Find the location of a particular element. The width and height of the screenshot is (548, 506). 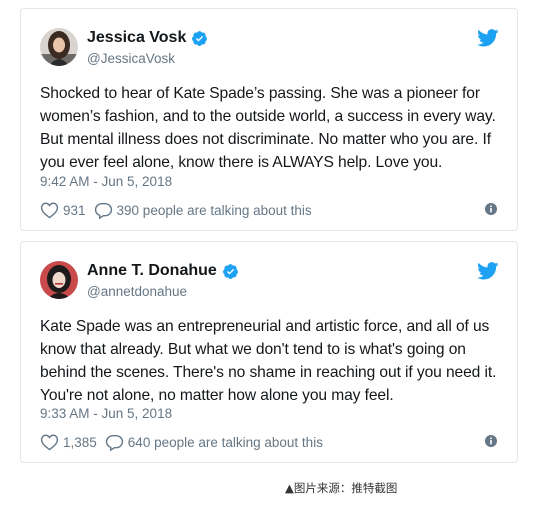

display-name: Jessica Vosk is located at coordinates (147, 38).